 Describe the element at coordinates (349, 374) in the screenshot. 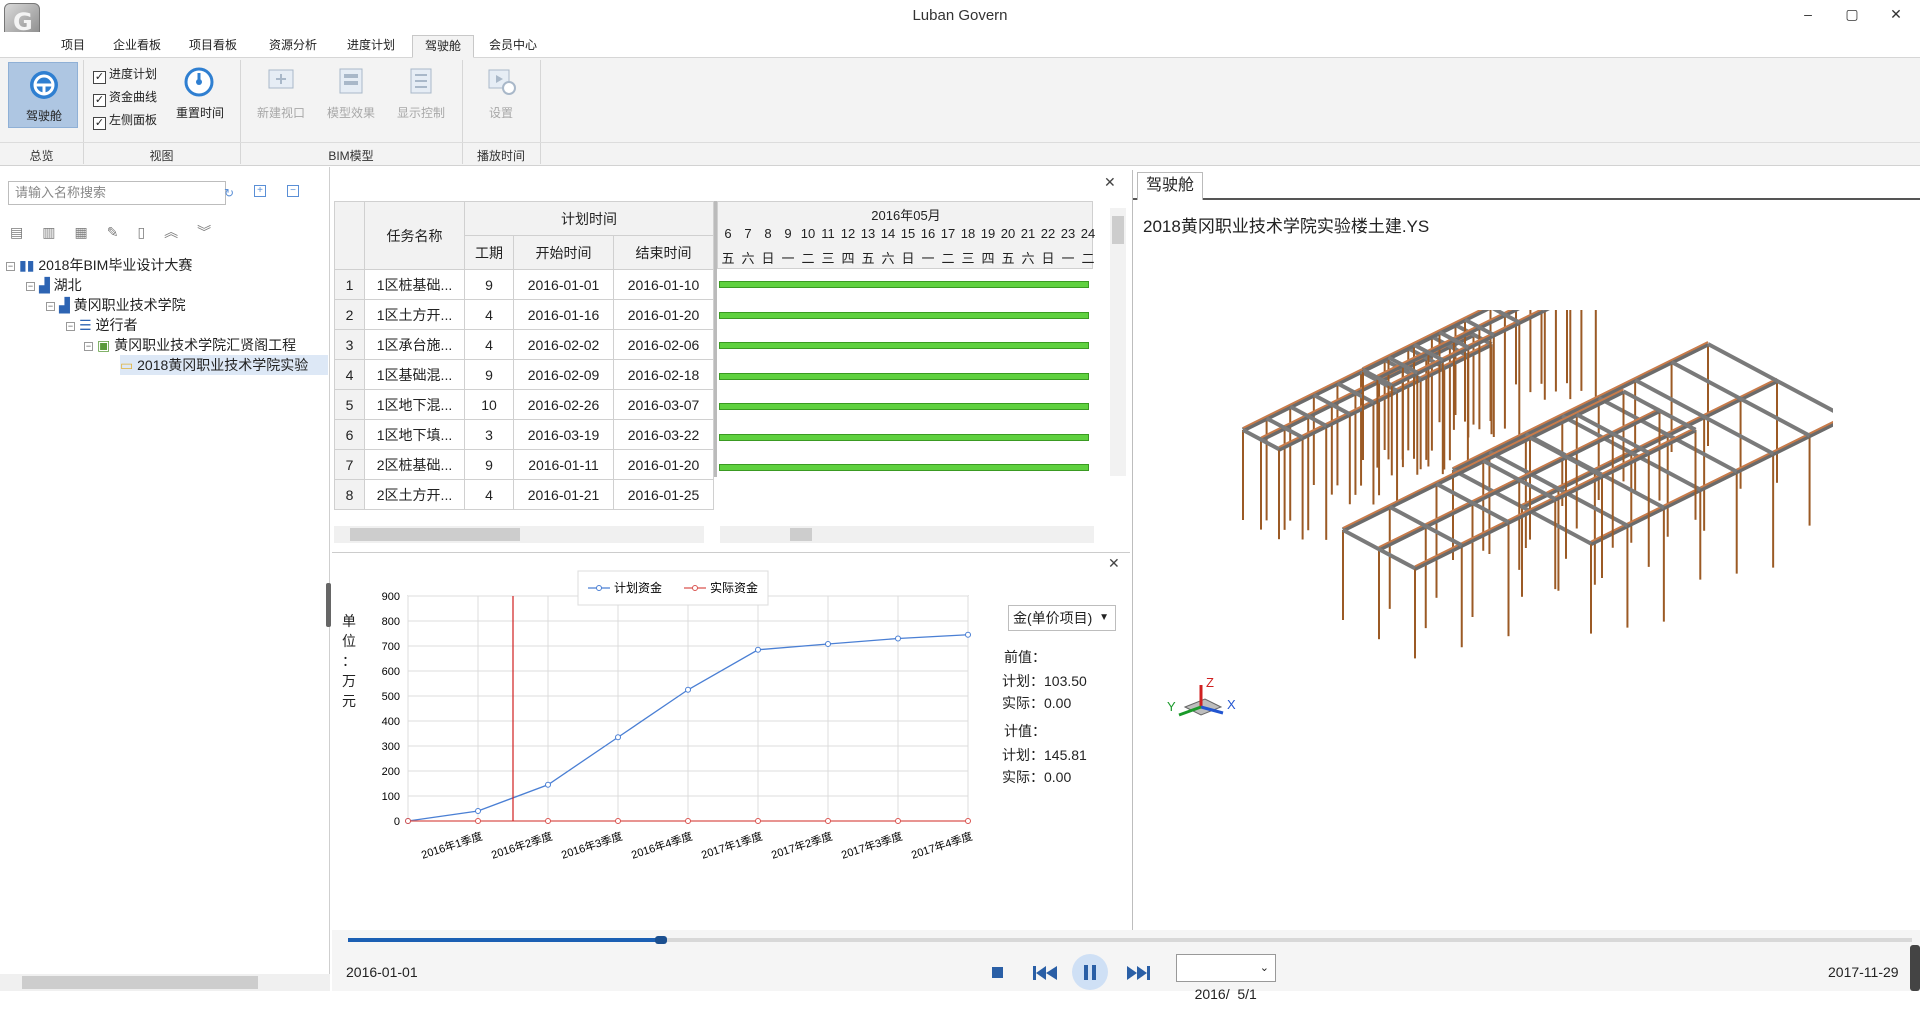

I see `row-number: 4` at that location.